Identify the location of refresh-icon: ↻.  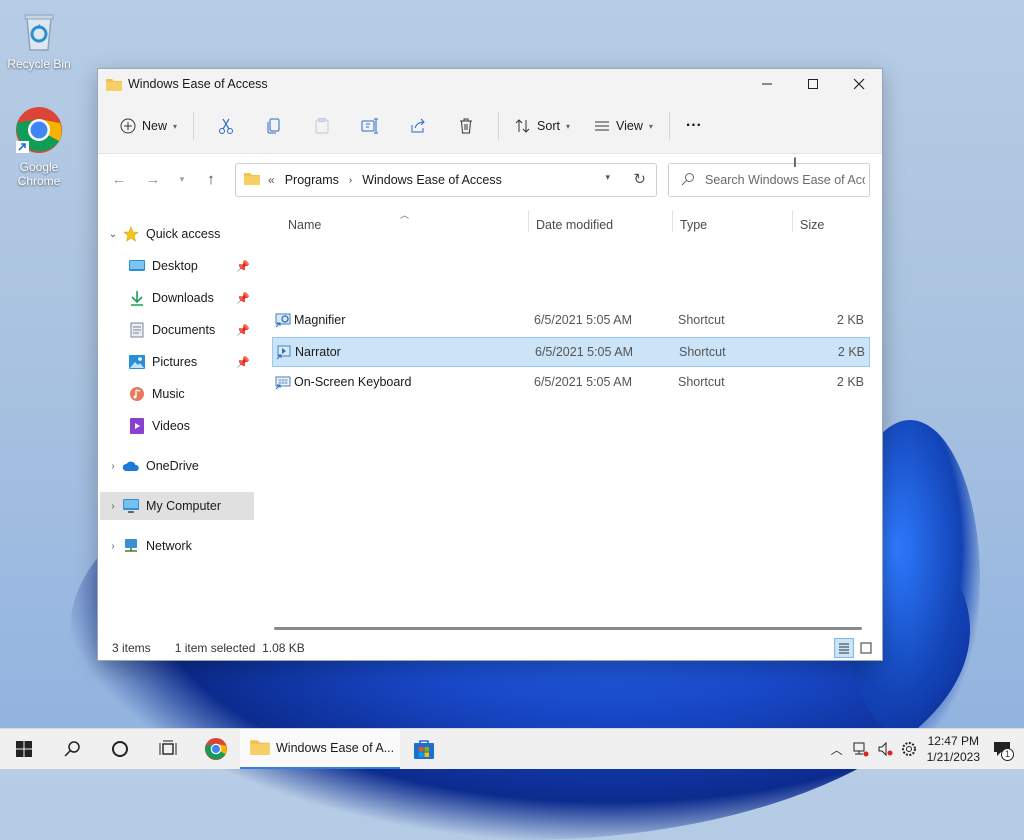
(639, 179).